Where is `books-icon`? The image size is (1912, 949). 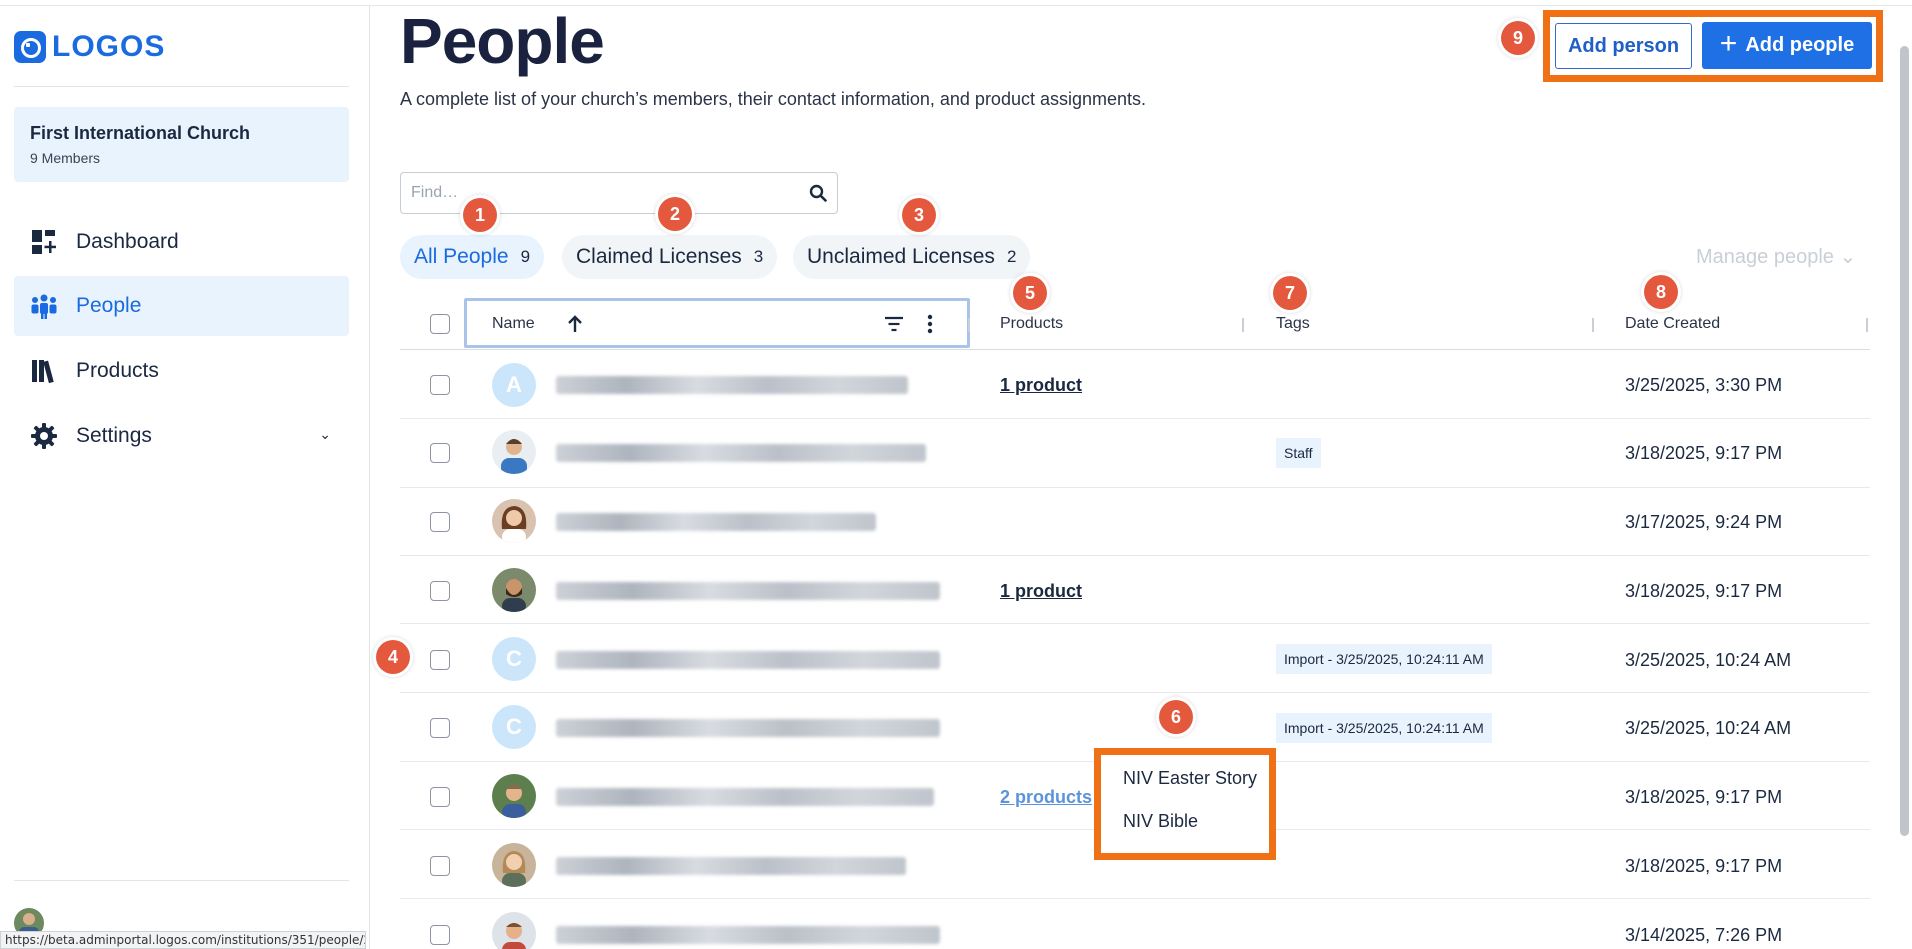 books-icon is located at coordinates (43, 372).